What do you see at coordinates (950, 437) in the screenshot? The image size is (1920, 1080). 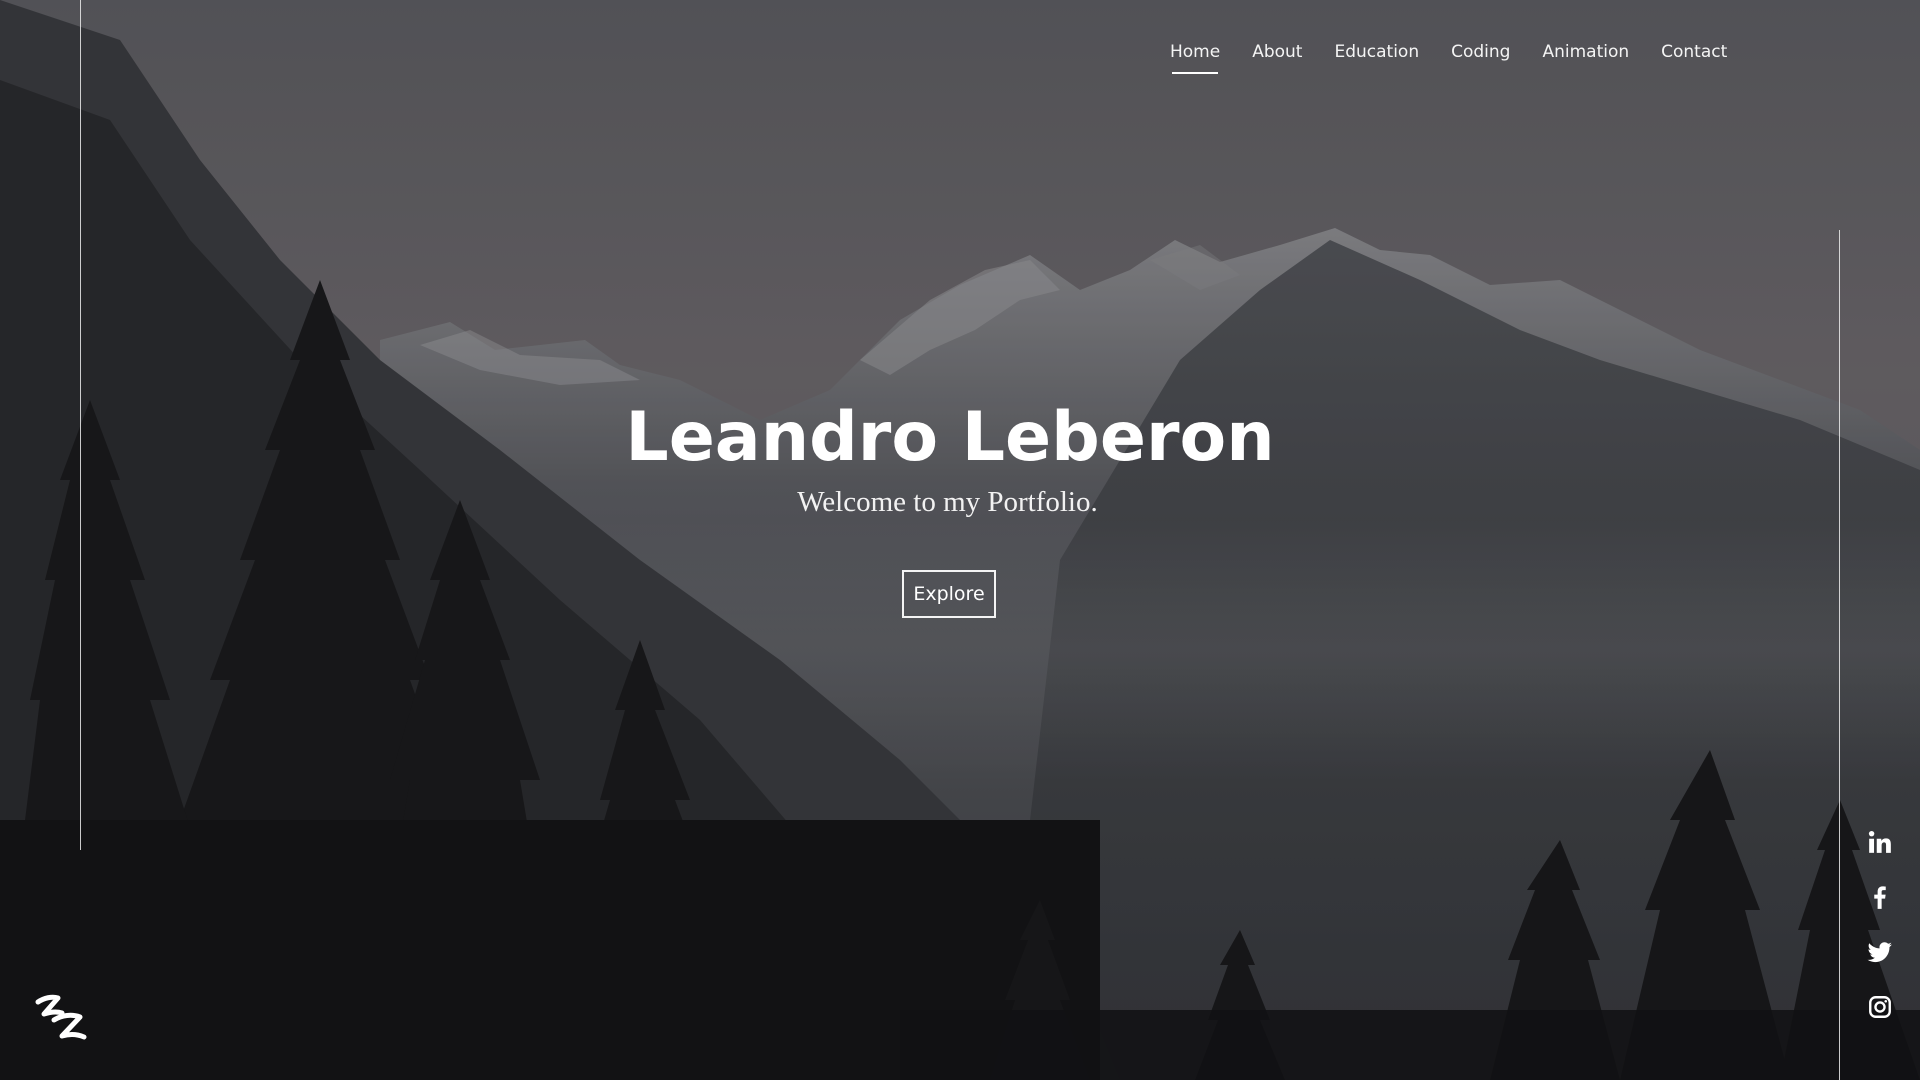 I see `hero-title: Leandro Leberon` at bounding box center [950, 437].